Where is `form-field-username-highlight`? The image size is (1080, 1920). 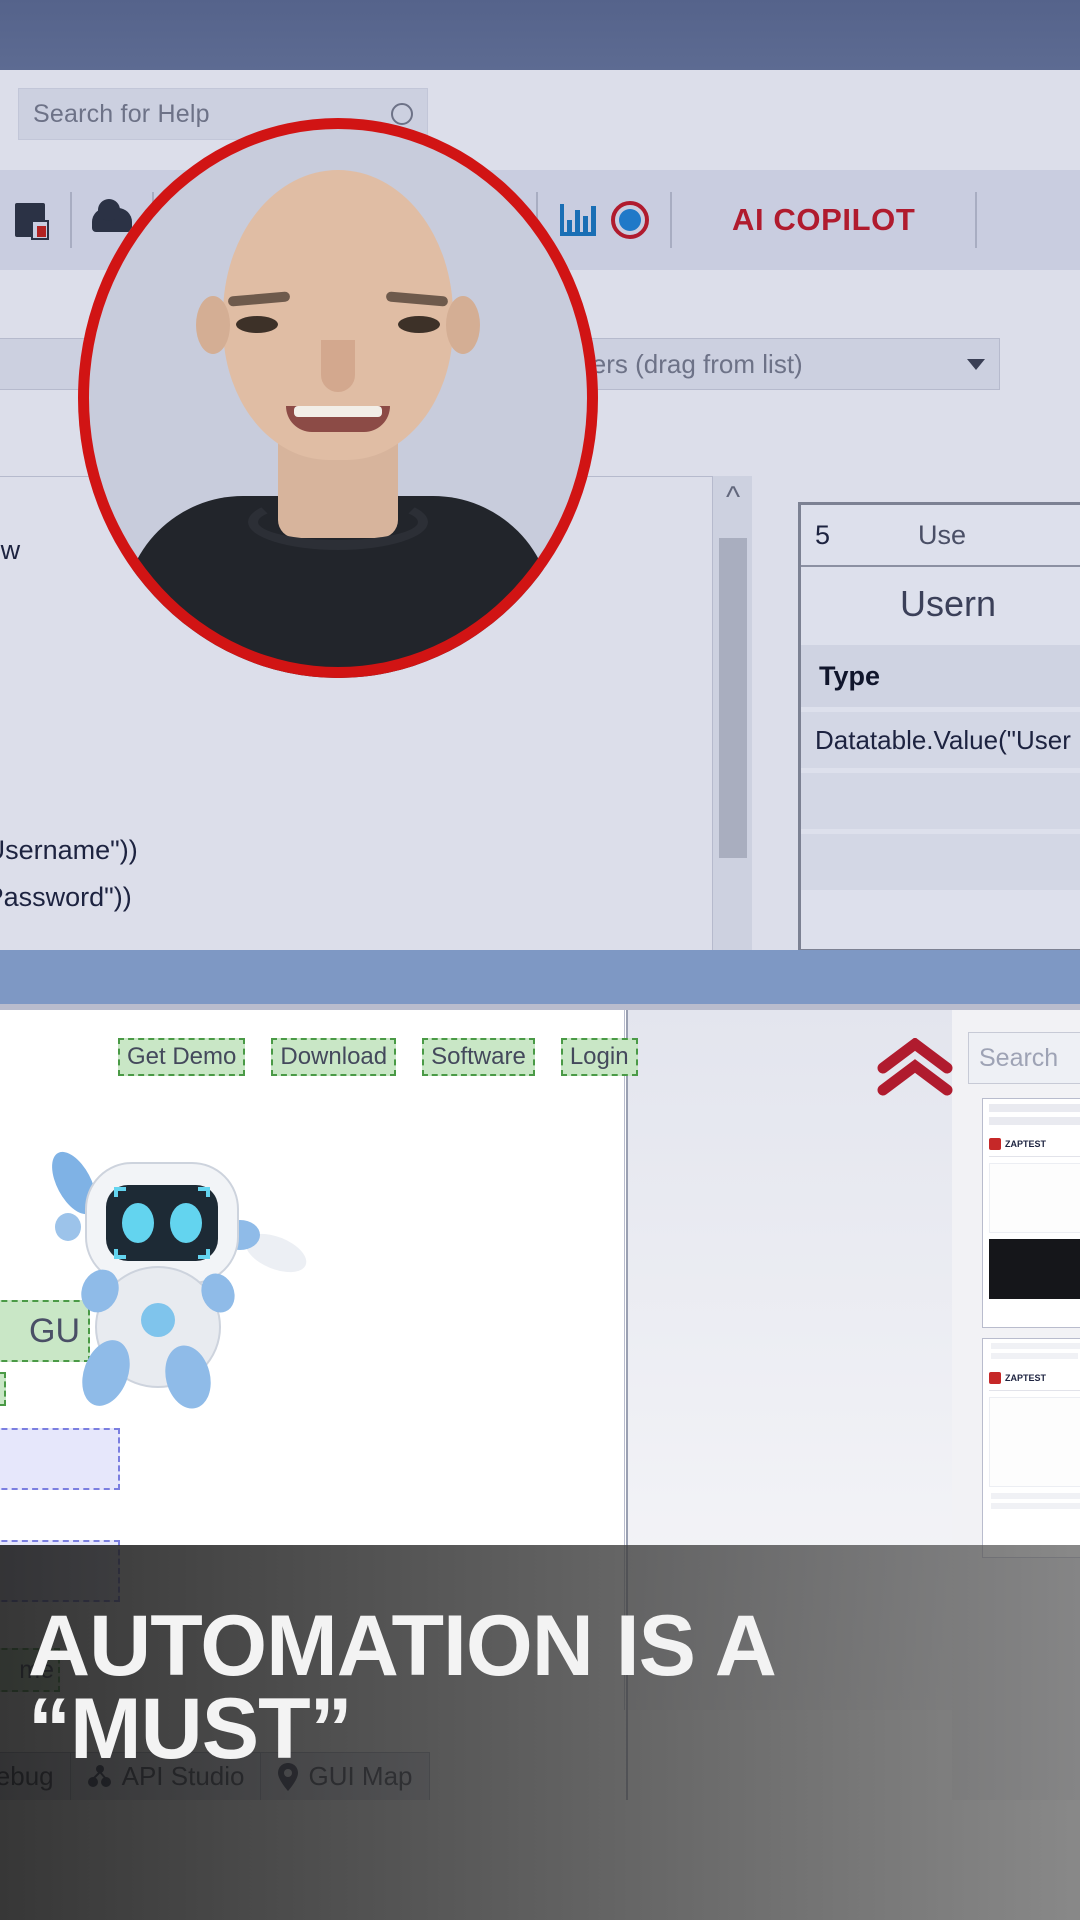 form-field-username-highlight is located at coordinates (60, 1459).